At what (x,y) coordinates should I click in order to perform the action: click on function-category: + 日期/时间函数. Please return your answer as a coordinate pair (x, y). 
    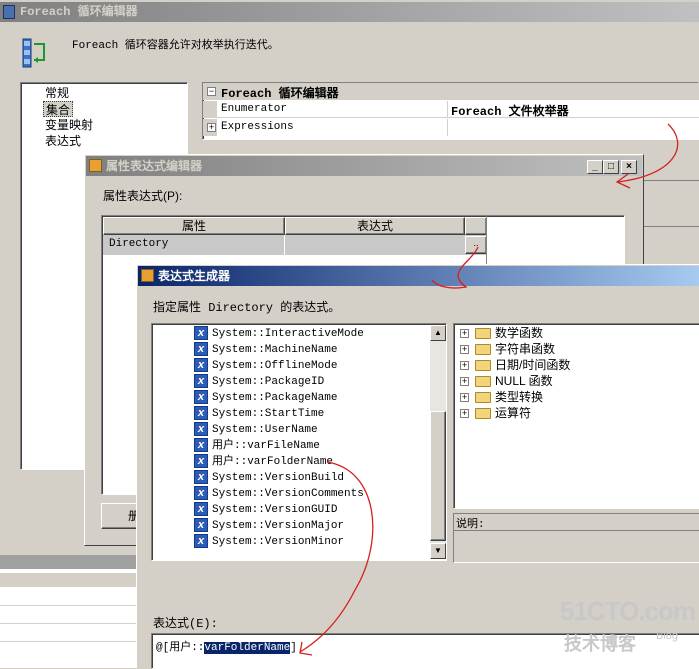
    Looking at the image, I should click on (515, 365).